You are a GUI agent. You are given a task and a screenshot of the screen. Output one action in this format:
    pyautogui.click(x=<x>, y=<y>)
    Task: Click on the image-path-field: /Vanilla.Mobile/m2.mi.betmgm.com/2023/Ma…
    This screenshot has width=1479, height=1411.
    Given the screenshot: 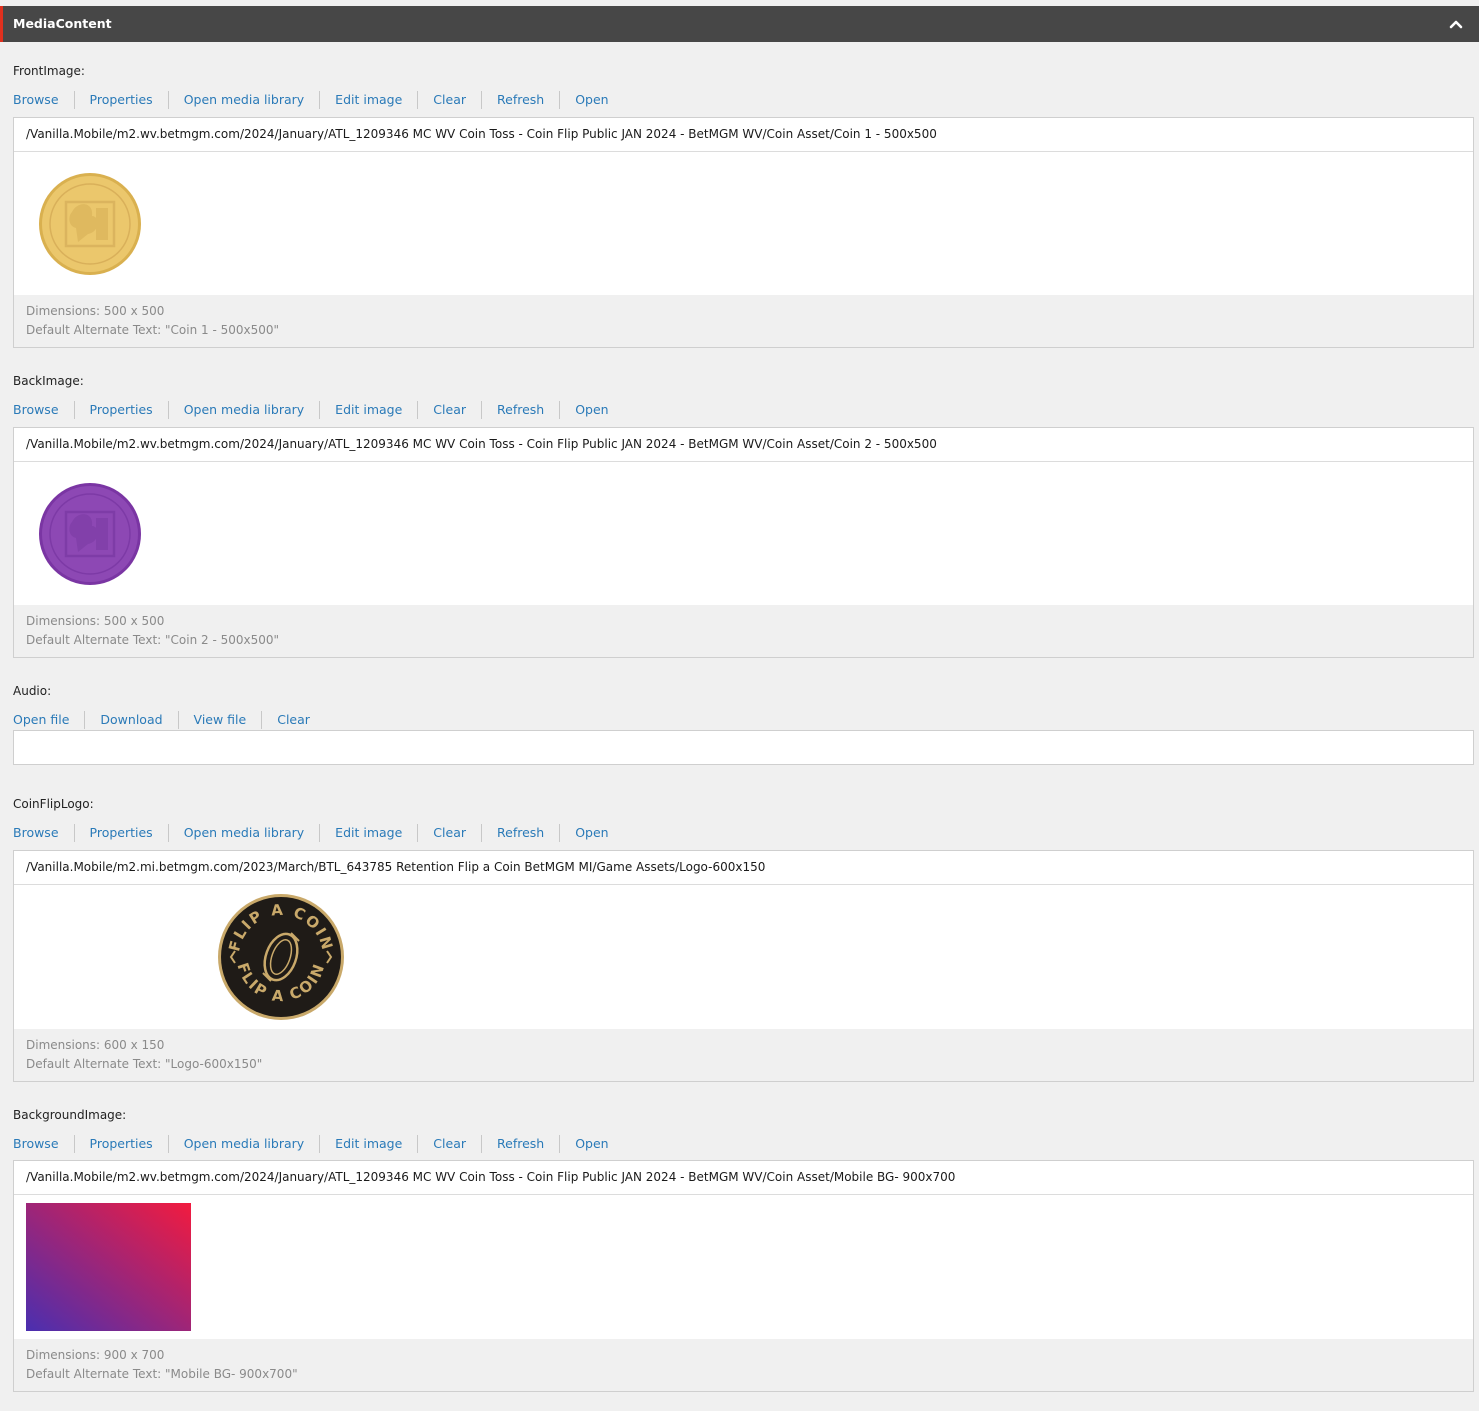 What is the action you would take?
    pyautogui.click(x=743, y=868)
    